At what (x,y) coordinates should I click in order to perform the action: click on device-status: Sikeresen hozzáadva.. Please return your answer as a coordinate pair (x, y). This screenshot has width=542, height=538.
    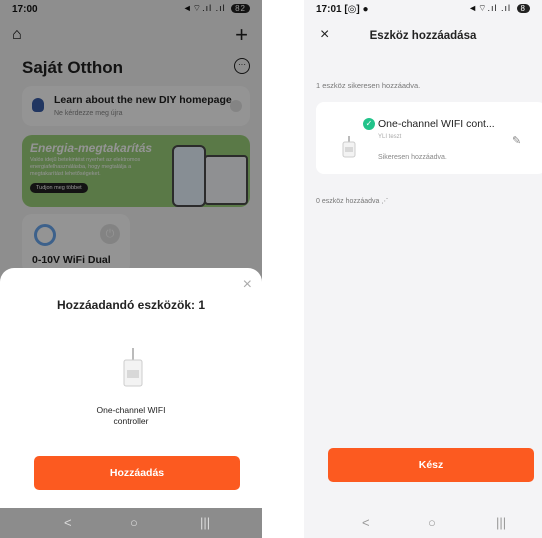
    Looking at the image, I should click on (412, 157).